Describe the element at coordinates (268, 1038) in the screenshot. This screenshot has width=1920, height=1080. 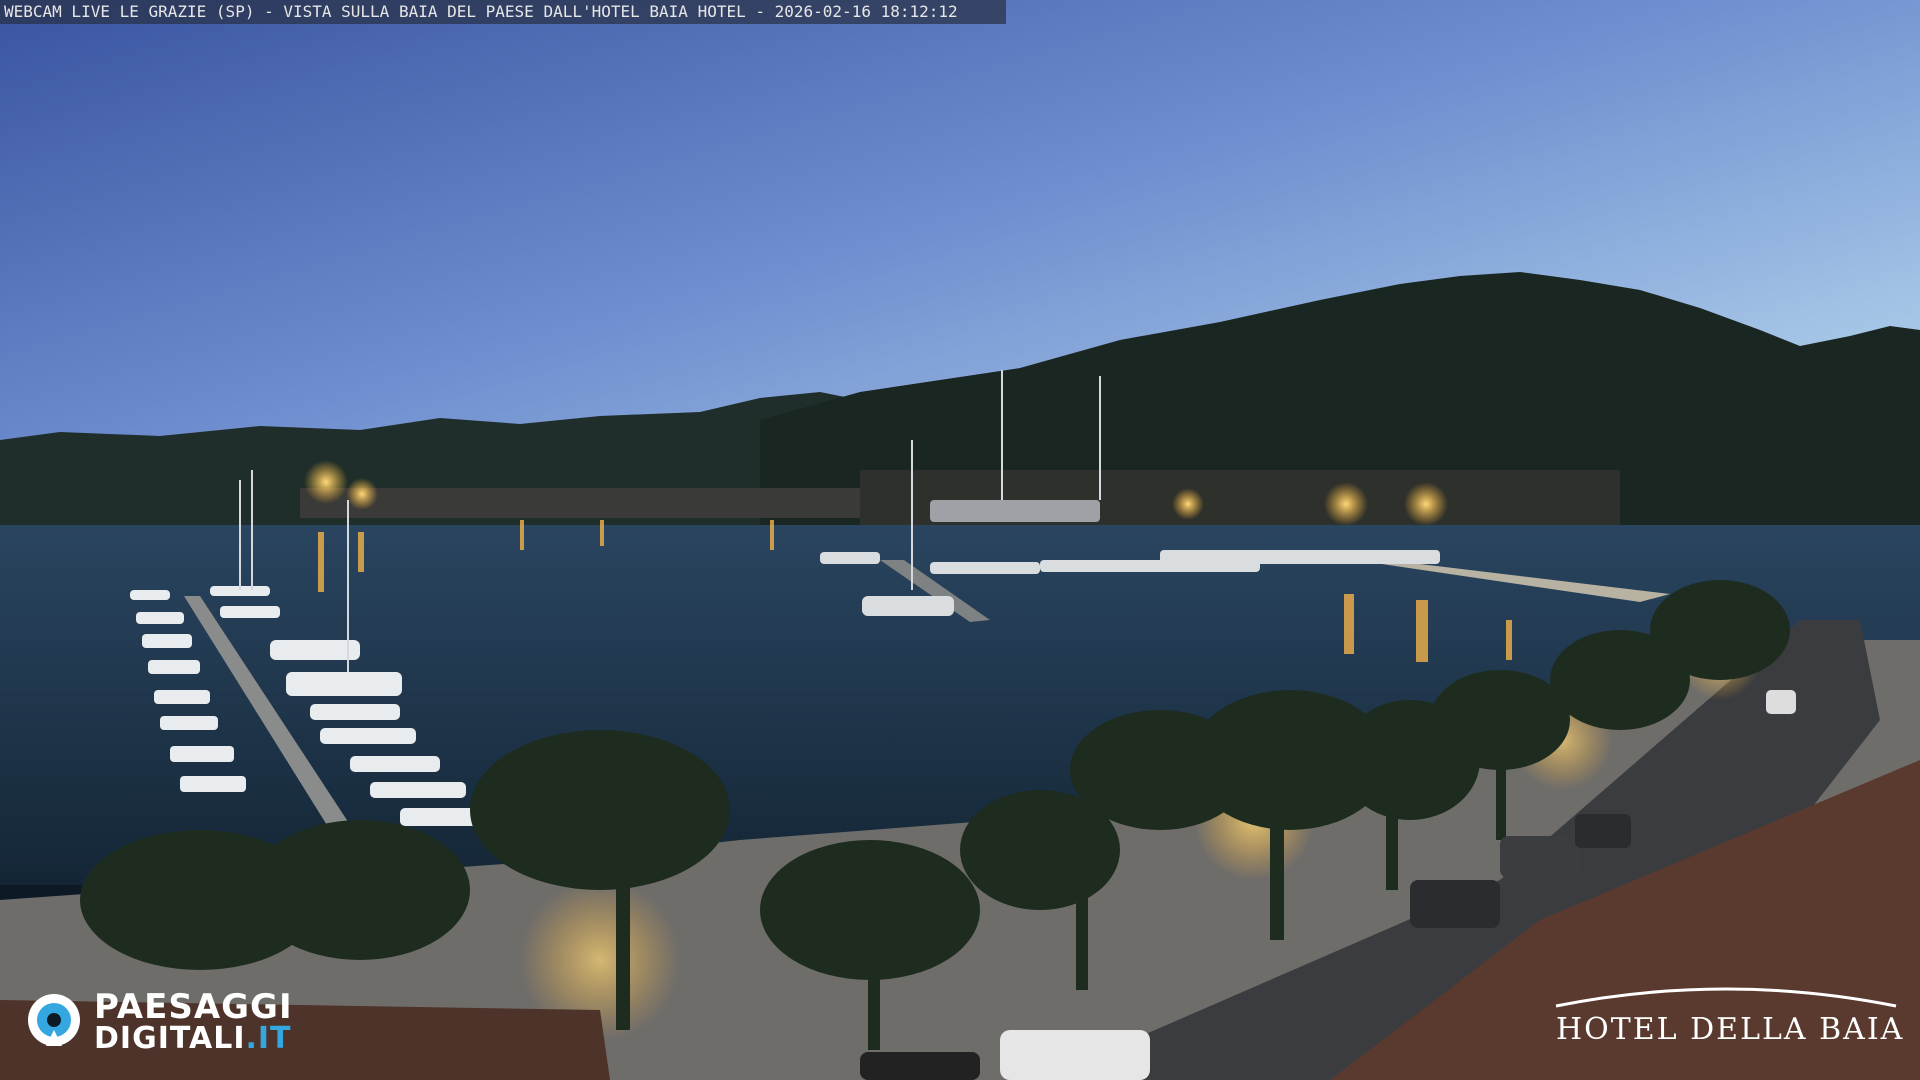
I see `logo-line-2-accent: .IT` at that location.